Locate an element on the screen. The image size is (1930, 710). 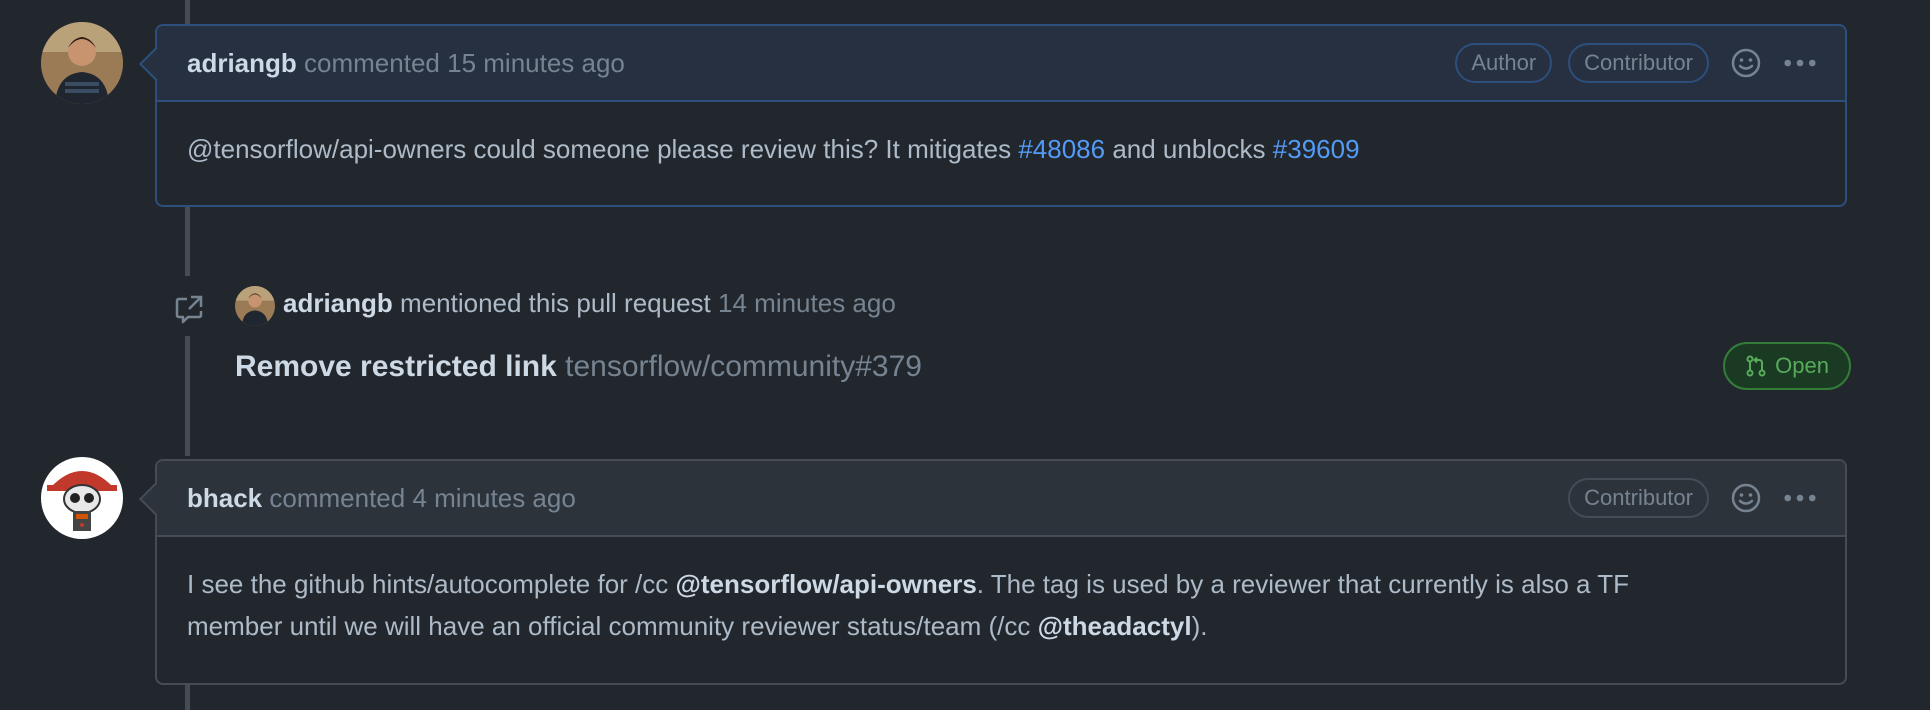
pr-state-badge: Open is located at coordinates (1787, 366).